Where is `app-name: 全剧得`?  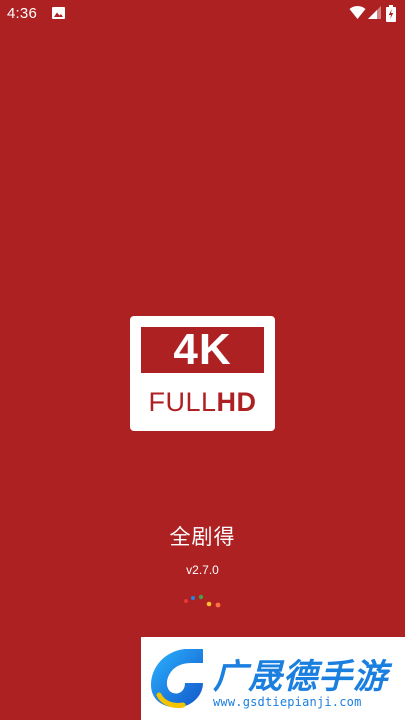
app-name: 全剧得 is located at coordinates (202, 537).